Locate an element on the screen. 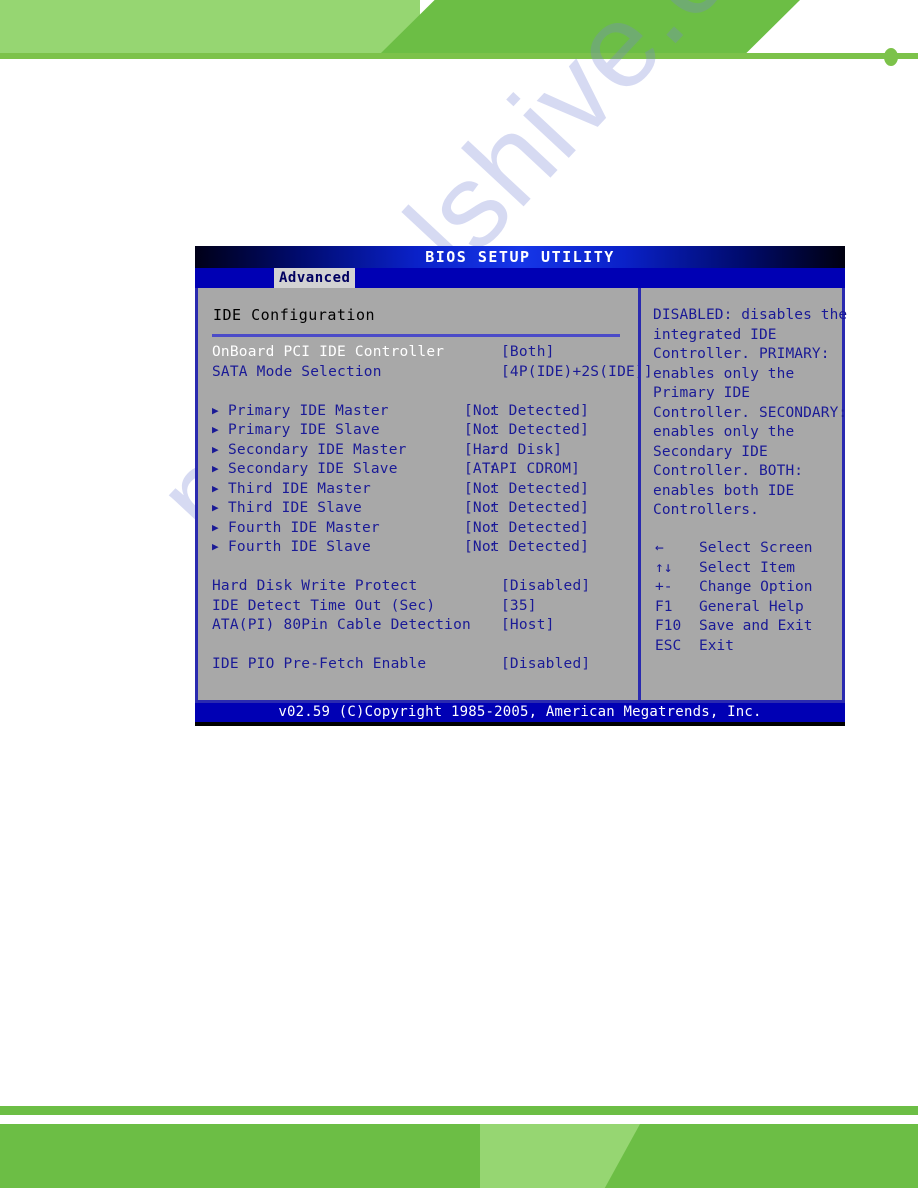  option-row: ▶ Secondary IDE Slave: [ATAPI CDROM] is located at coordinates (418, 471).